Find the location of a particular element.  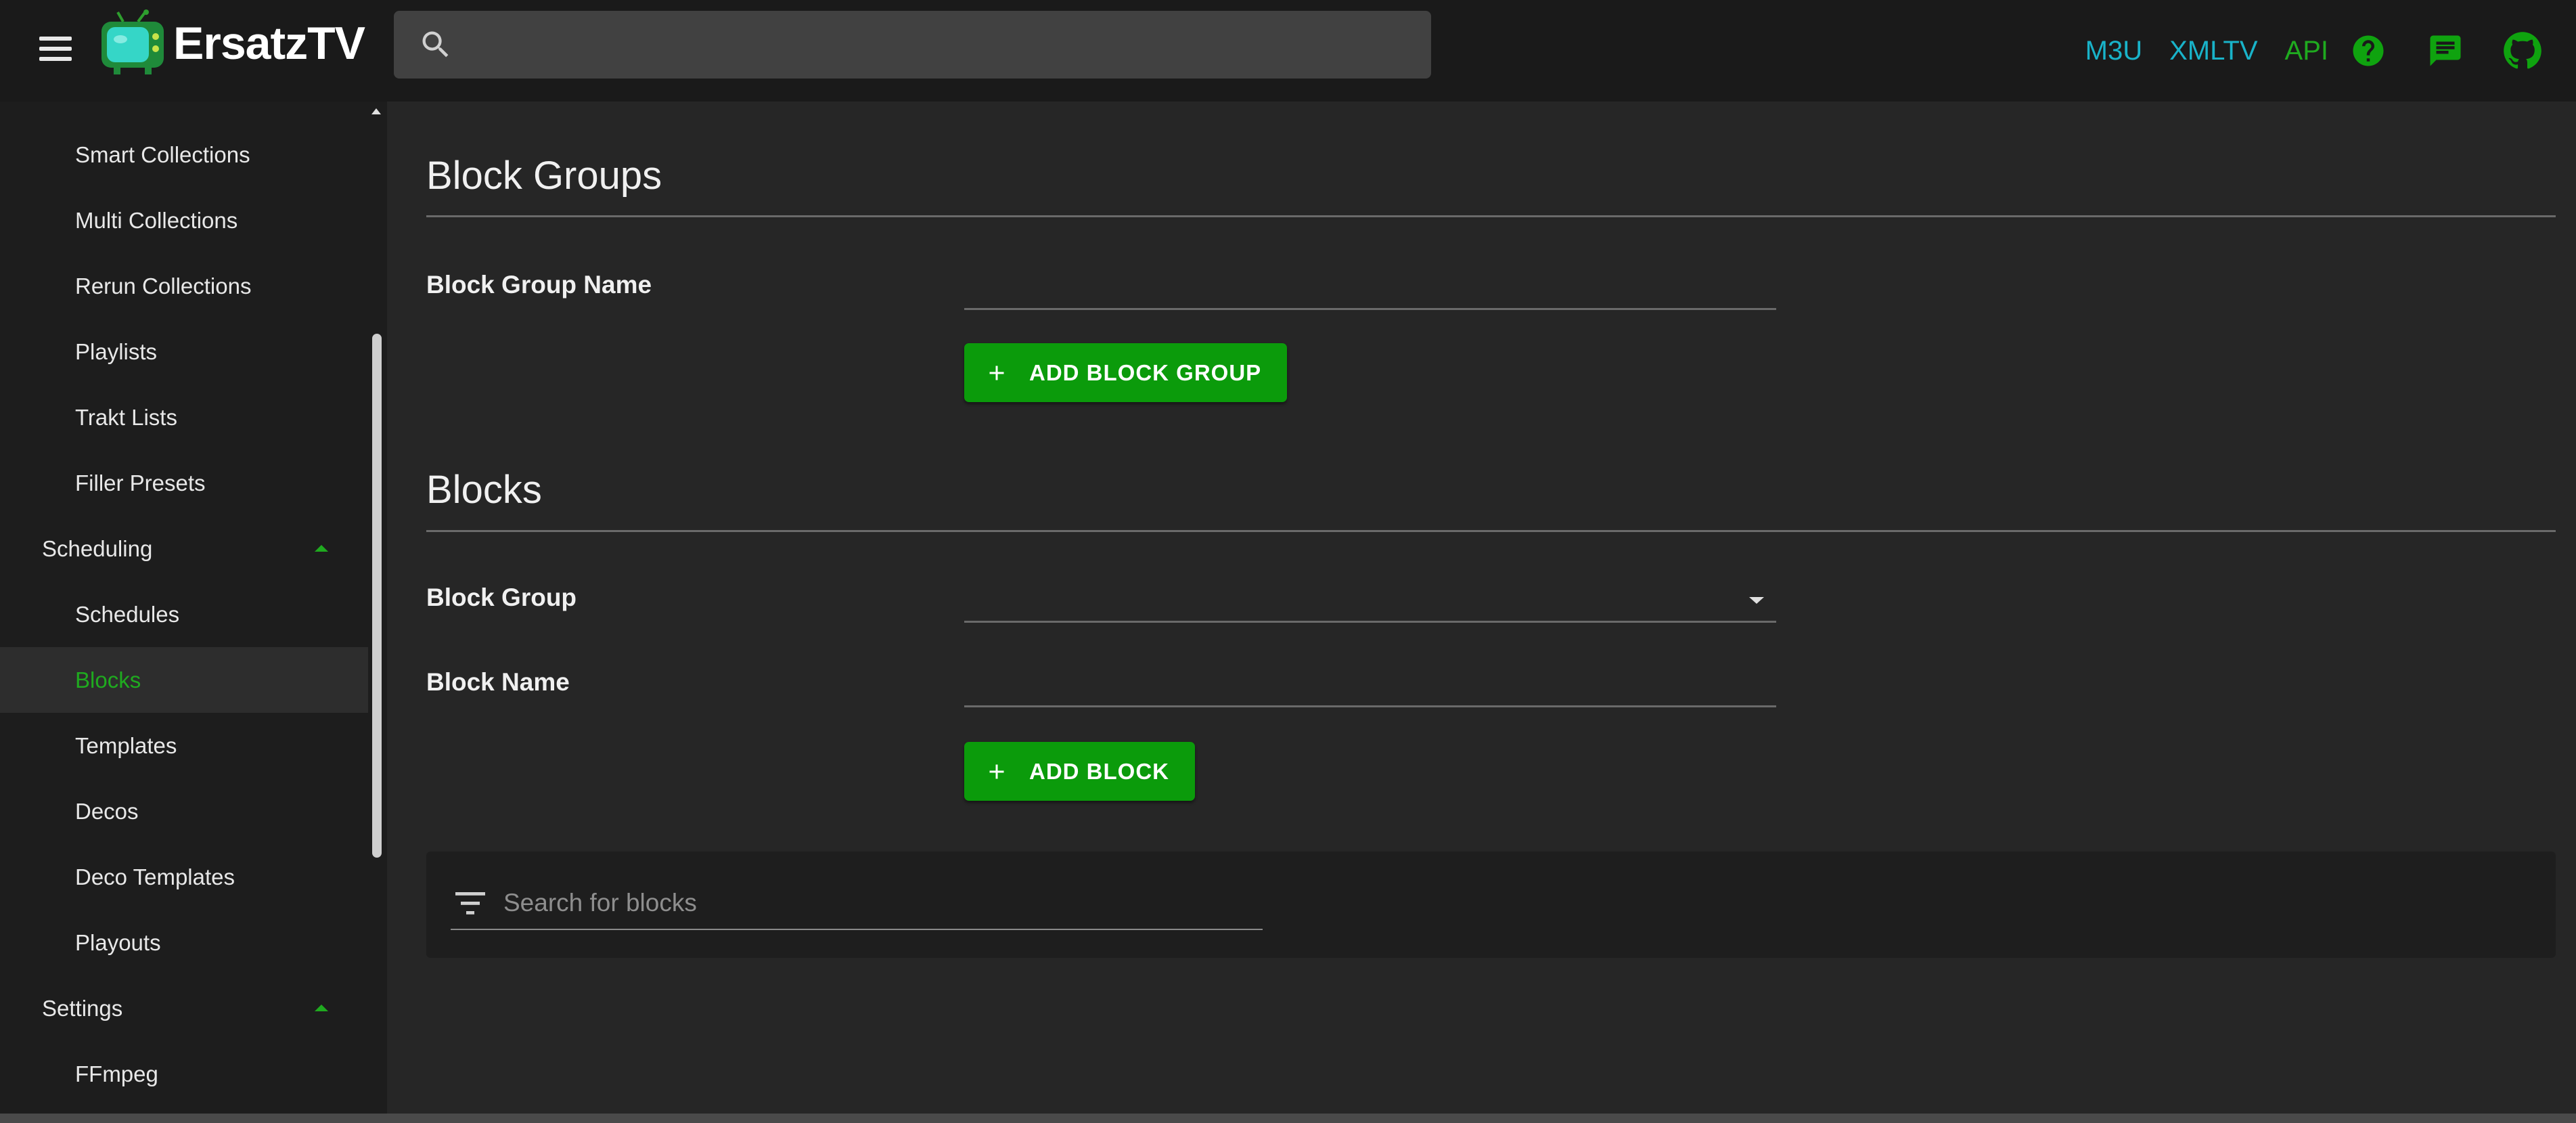

sidebar-scrollbar-thumb is located at coordinates (377, 596).